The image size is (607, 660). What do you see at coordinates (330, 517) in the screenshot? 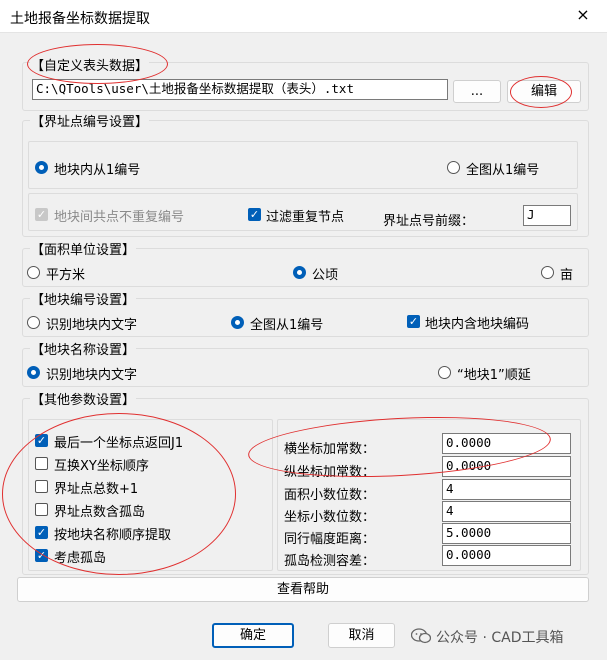
I see `param-coord-decimals-label: 坐标小数位数：` at bounding box center [330, 517].